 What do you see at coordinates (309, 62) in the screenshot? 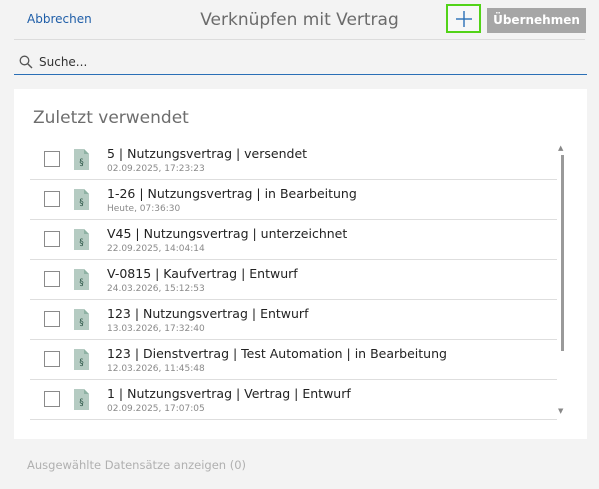
I see `search-input` at bounding box center [309, 62].